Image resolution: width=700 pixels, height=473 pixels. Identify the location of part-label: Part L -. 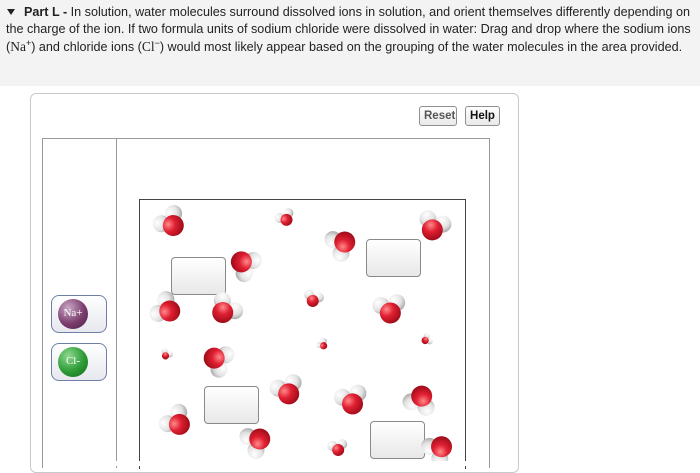
(46, 12).